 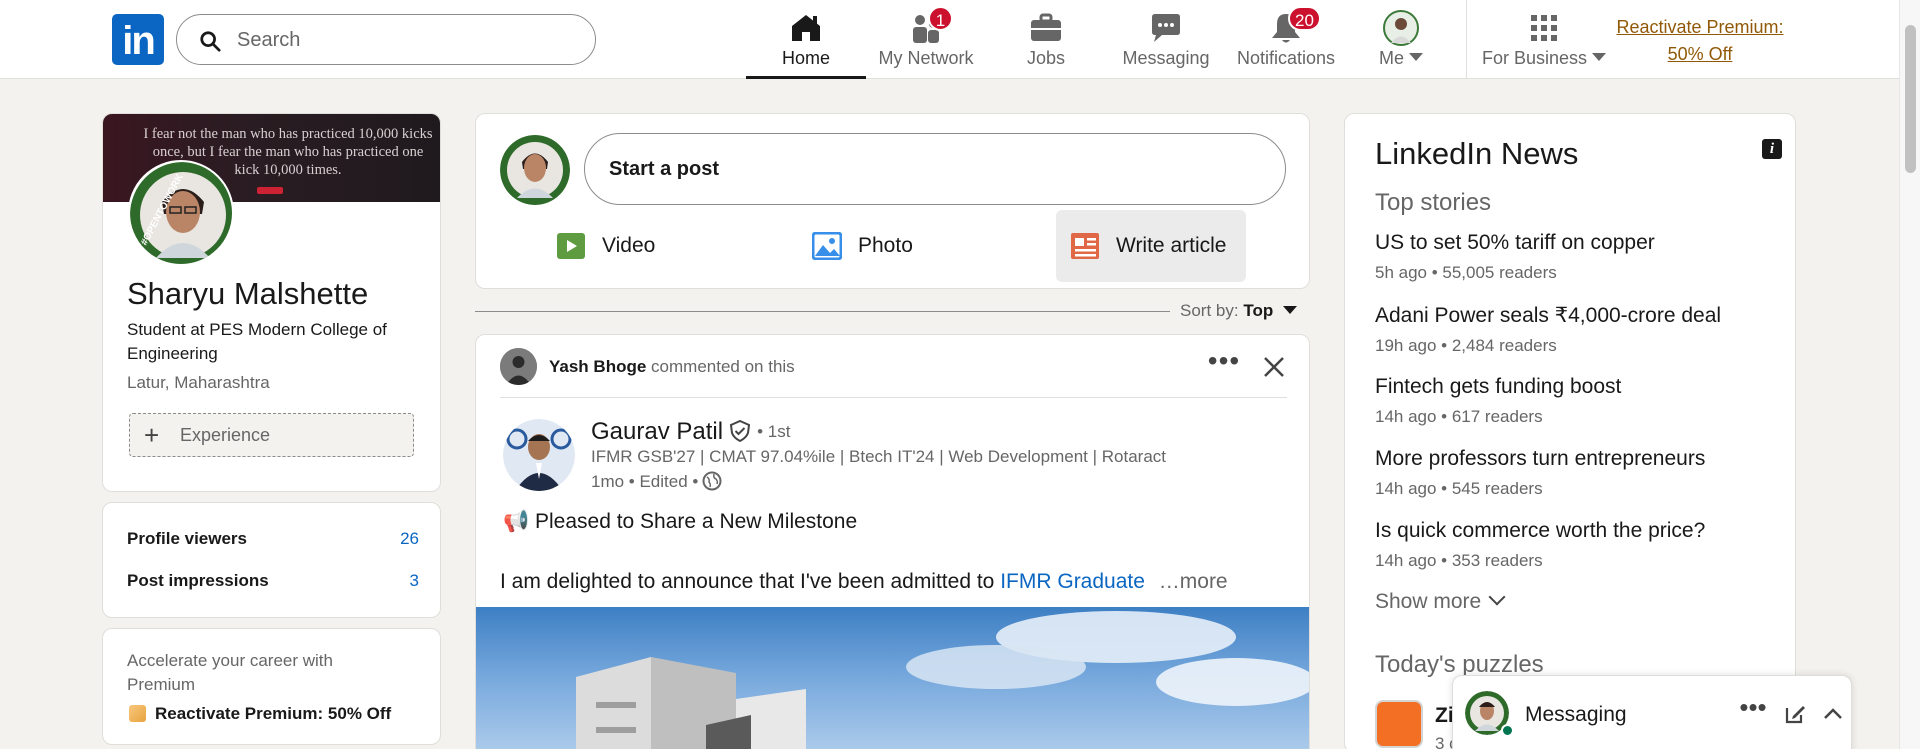 I want to click on commenter-photo, so click(x=518, y=366).